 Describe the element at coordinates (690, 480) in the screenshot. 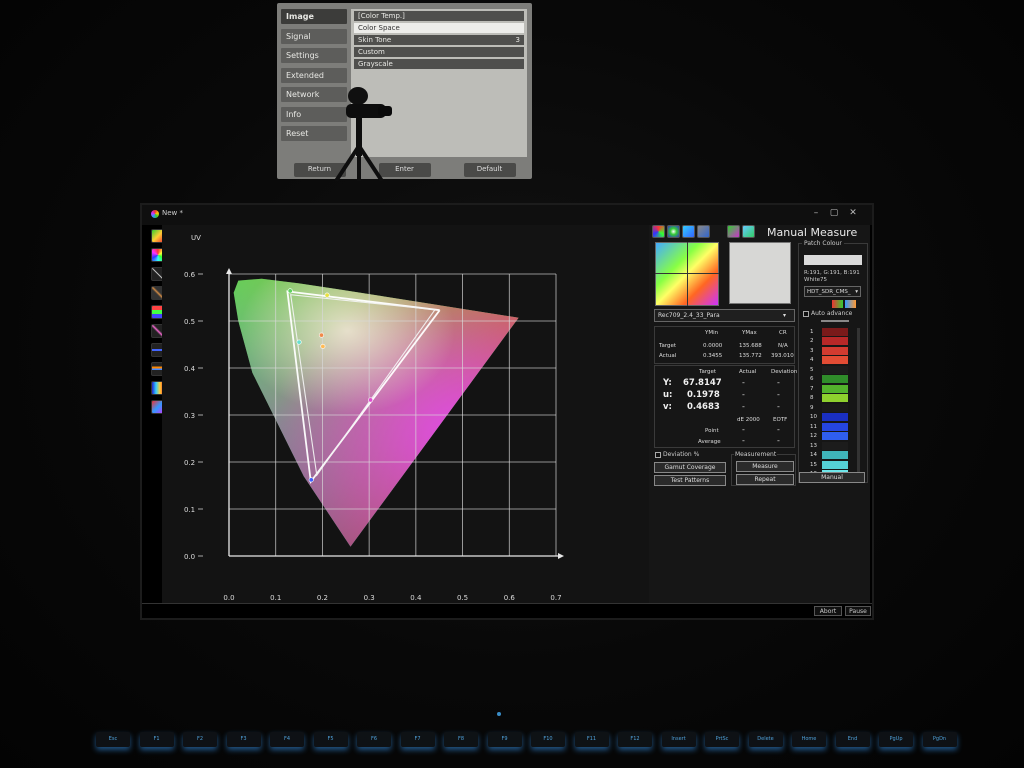

I see `test-patterns-button: Test Patterns` at that location.